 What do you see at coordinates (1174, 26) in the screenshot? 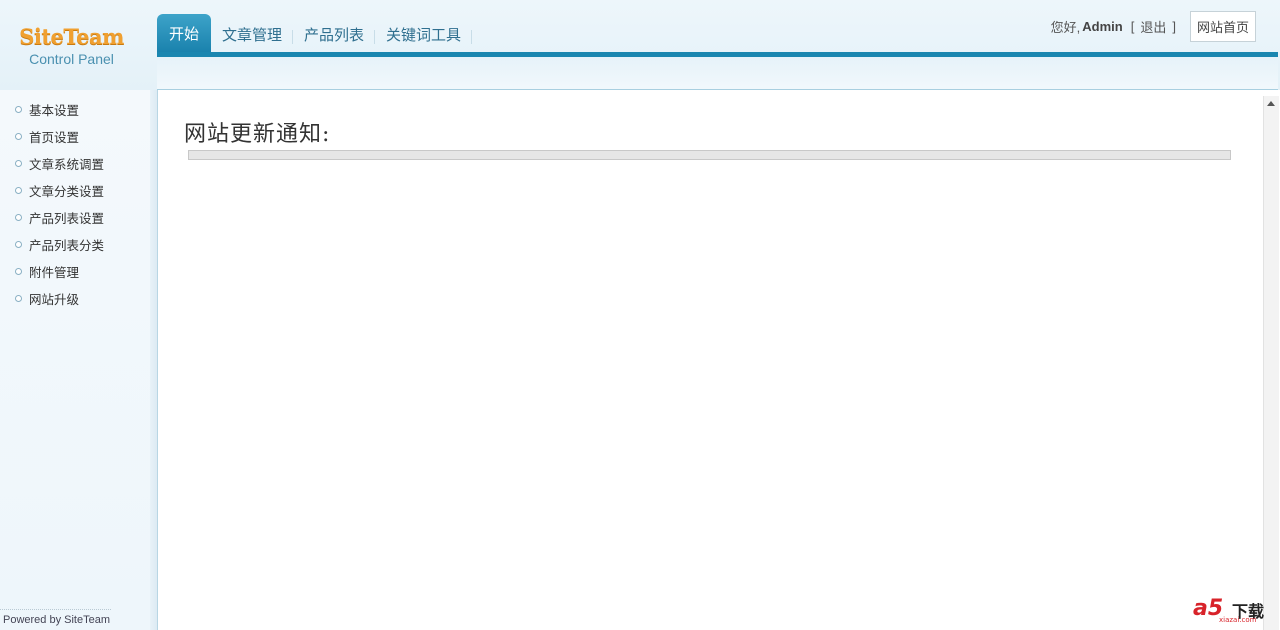
I see `bracket-close: ]` at bounding box center [1174, 26].